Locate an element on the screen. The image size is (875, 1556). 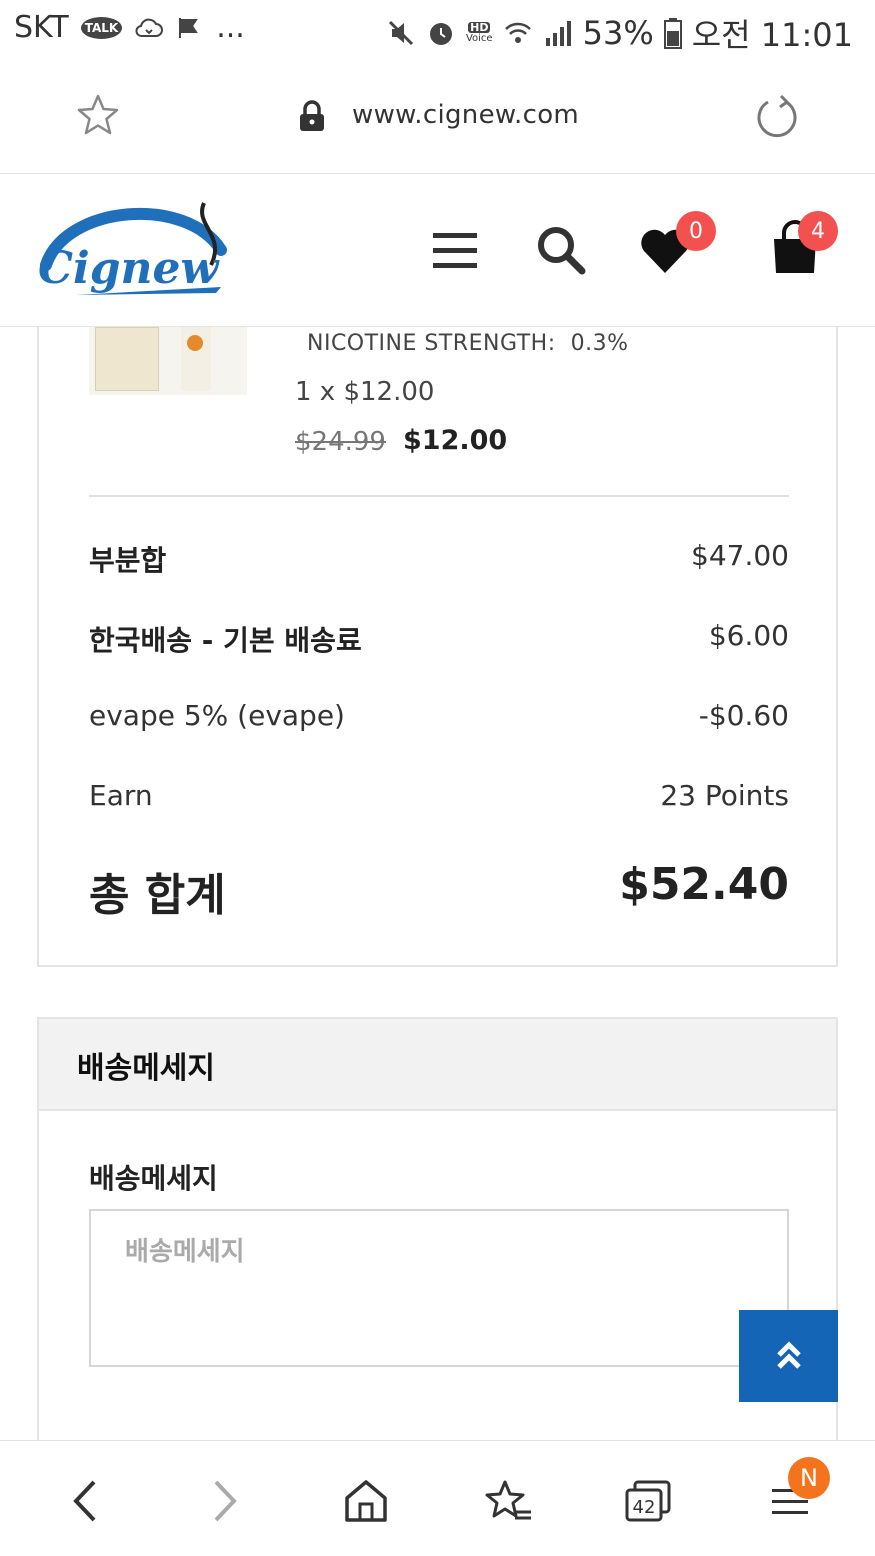
coupon-row: evape 5% (evape) -$0.60 is located at coordinates (439, 715).